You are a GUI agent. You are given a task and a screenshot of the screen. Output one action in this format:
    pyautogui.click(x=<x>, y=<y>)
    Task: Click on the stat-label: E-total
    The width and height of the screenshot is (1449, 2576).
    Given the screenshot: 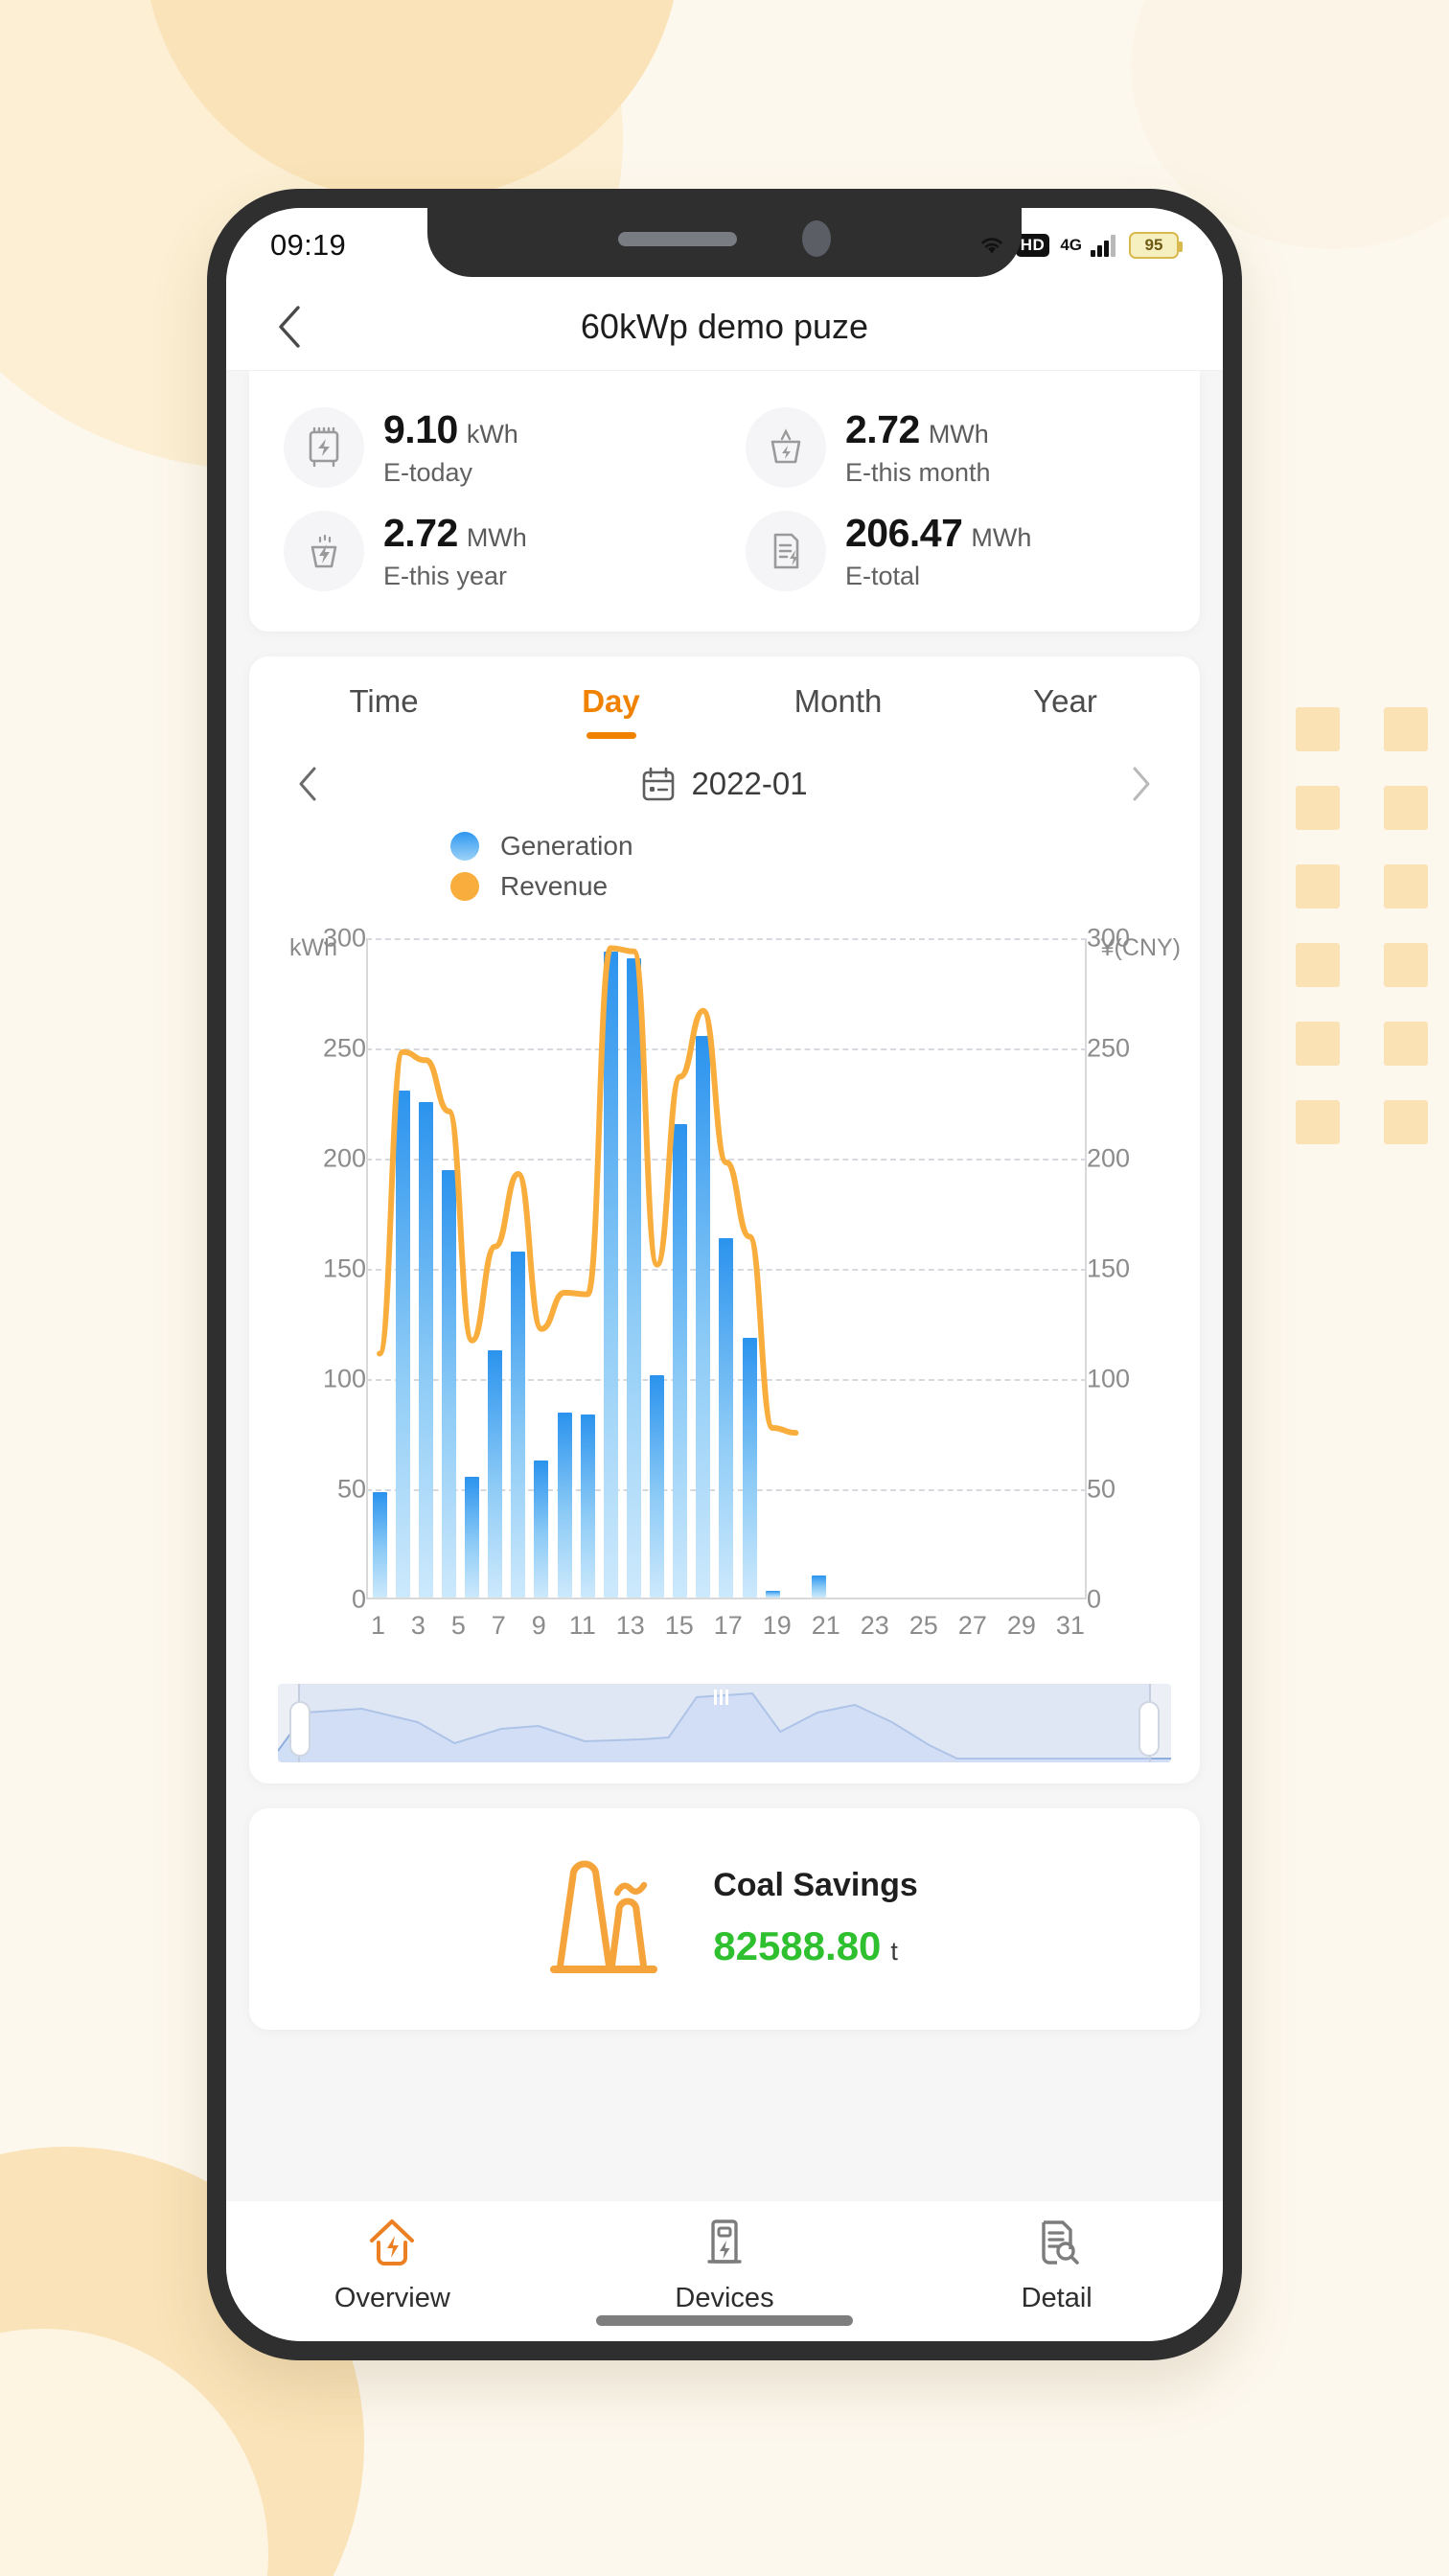 What is the action you would take?
    pyautogui.click(x=883, y=576)
    